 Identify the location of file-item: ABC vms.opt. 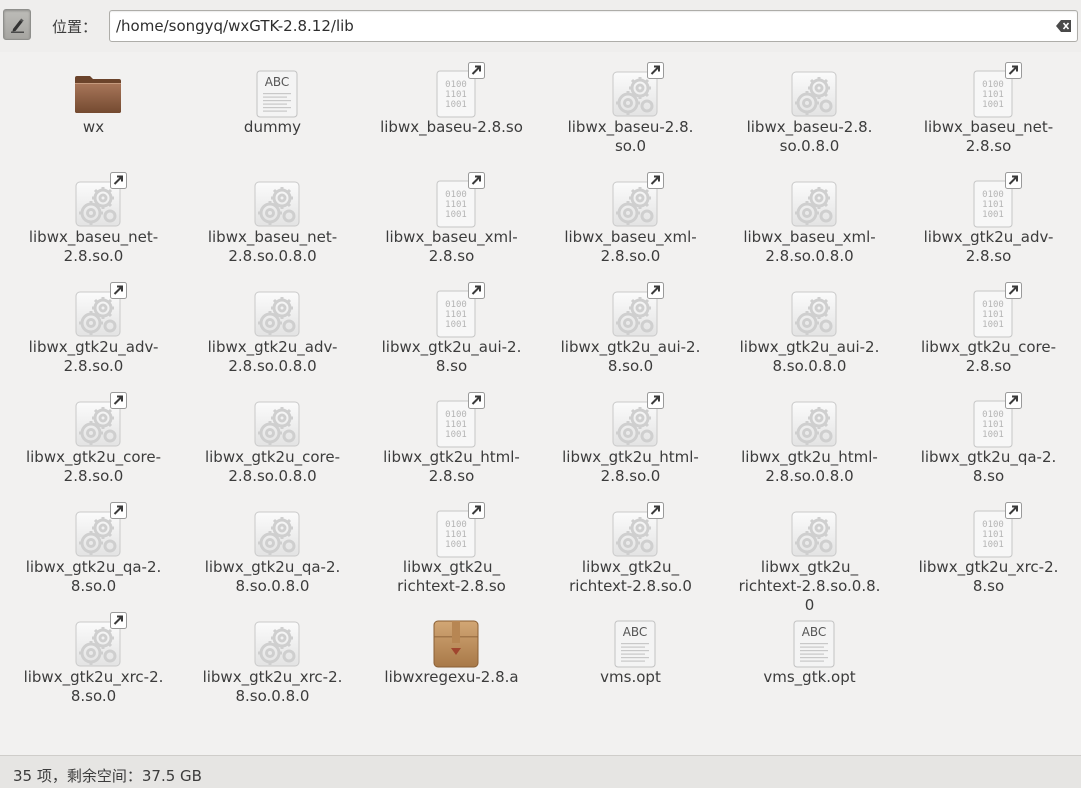
(630, 665).